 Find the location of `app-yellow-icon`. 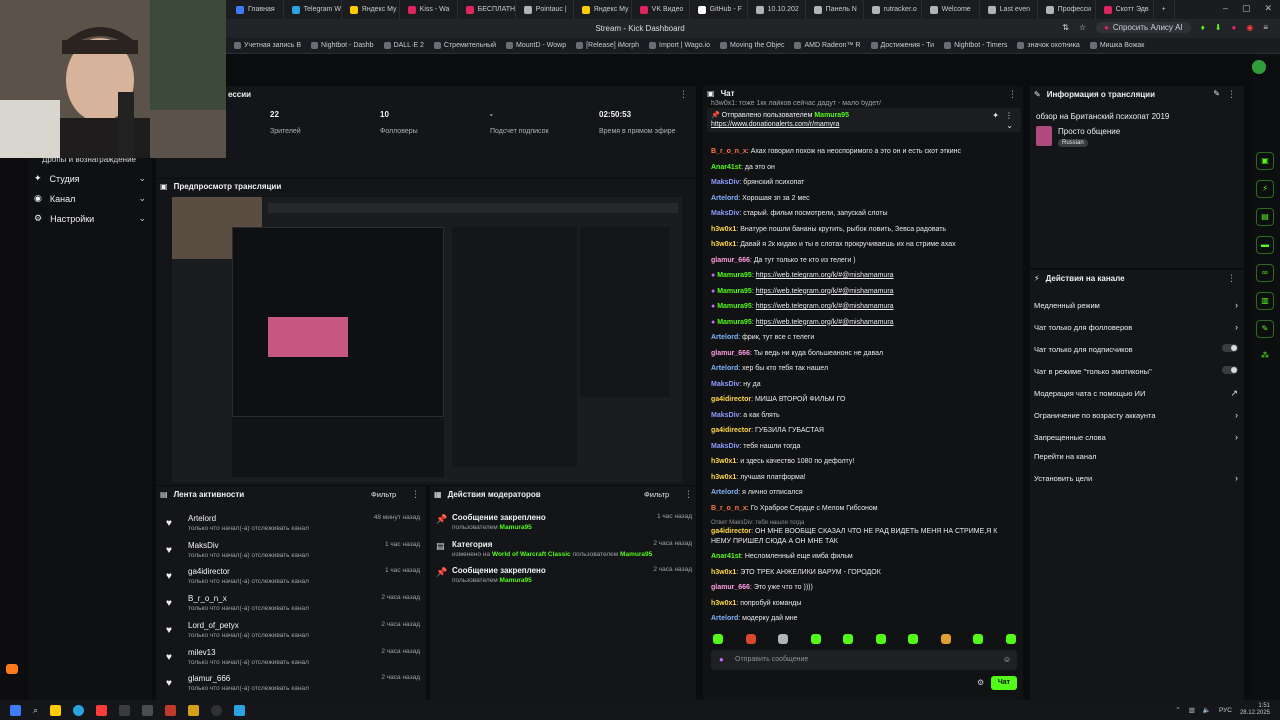

app-yellow-icon is located at coordinates (194, 710).